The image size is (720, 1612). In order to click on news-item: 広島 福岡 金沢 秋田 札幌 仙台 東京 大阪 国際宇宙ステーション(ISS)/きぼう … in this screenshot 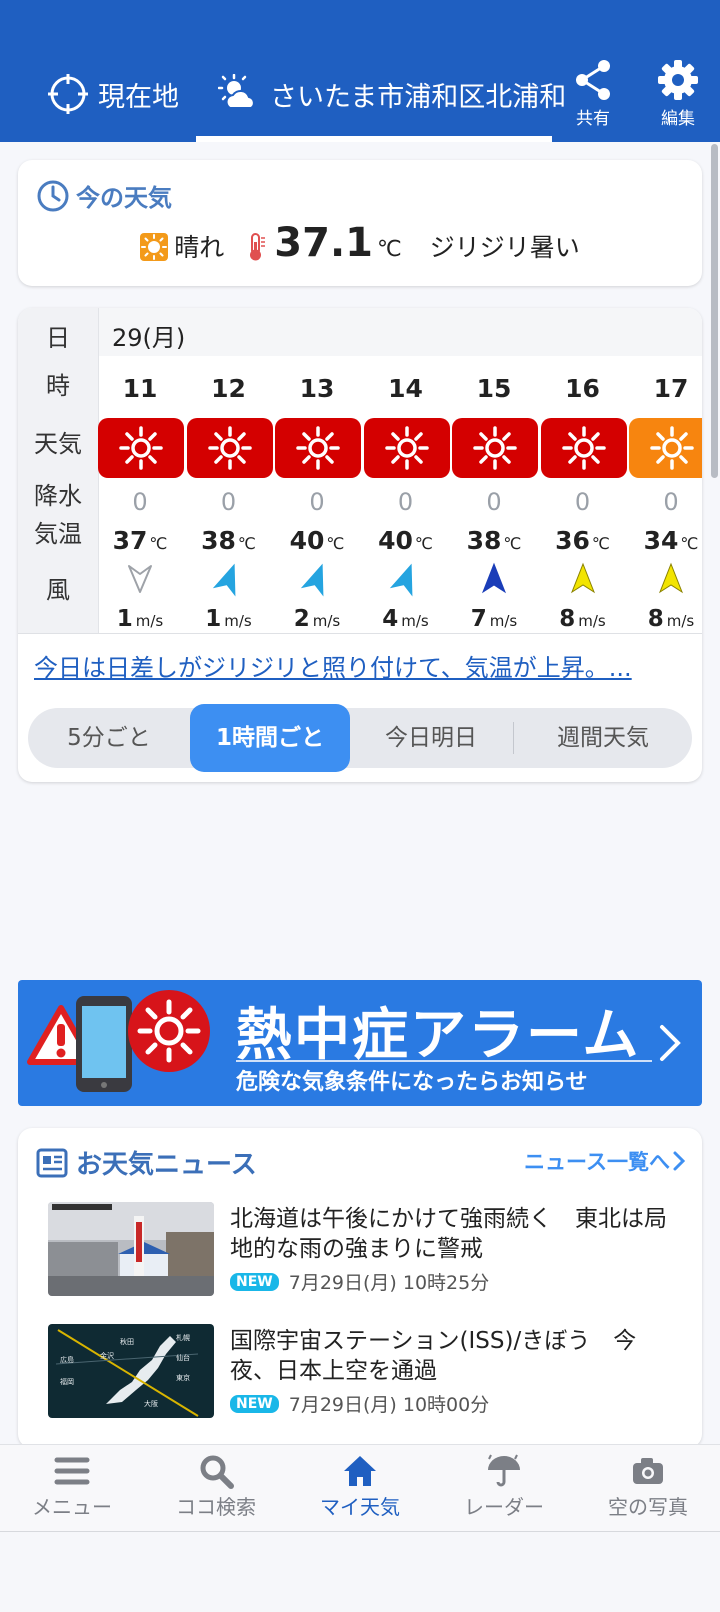, I will do `click(368, 1374)`.